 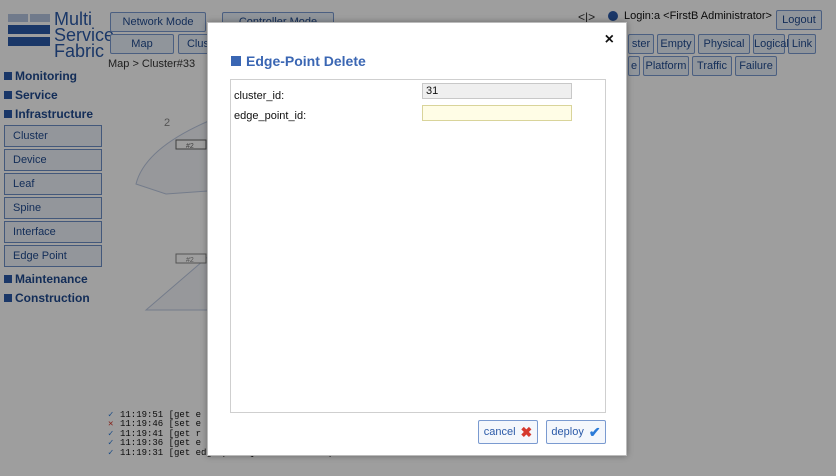 What do you see at coordinates (609, 40) in the screenshot?
I see `close-icon: ×` at bounding box center [609, 40].